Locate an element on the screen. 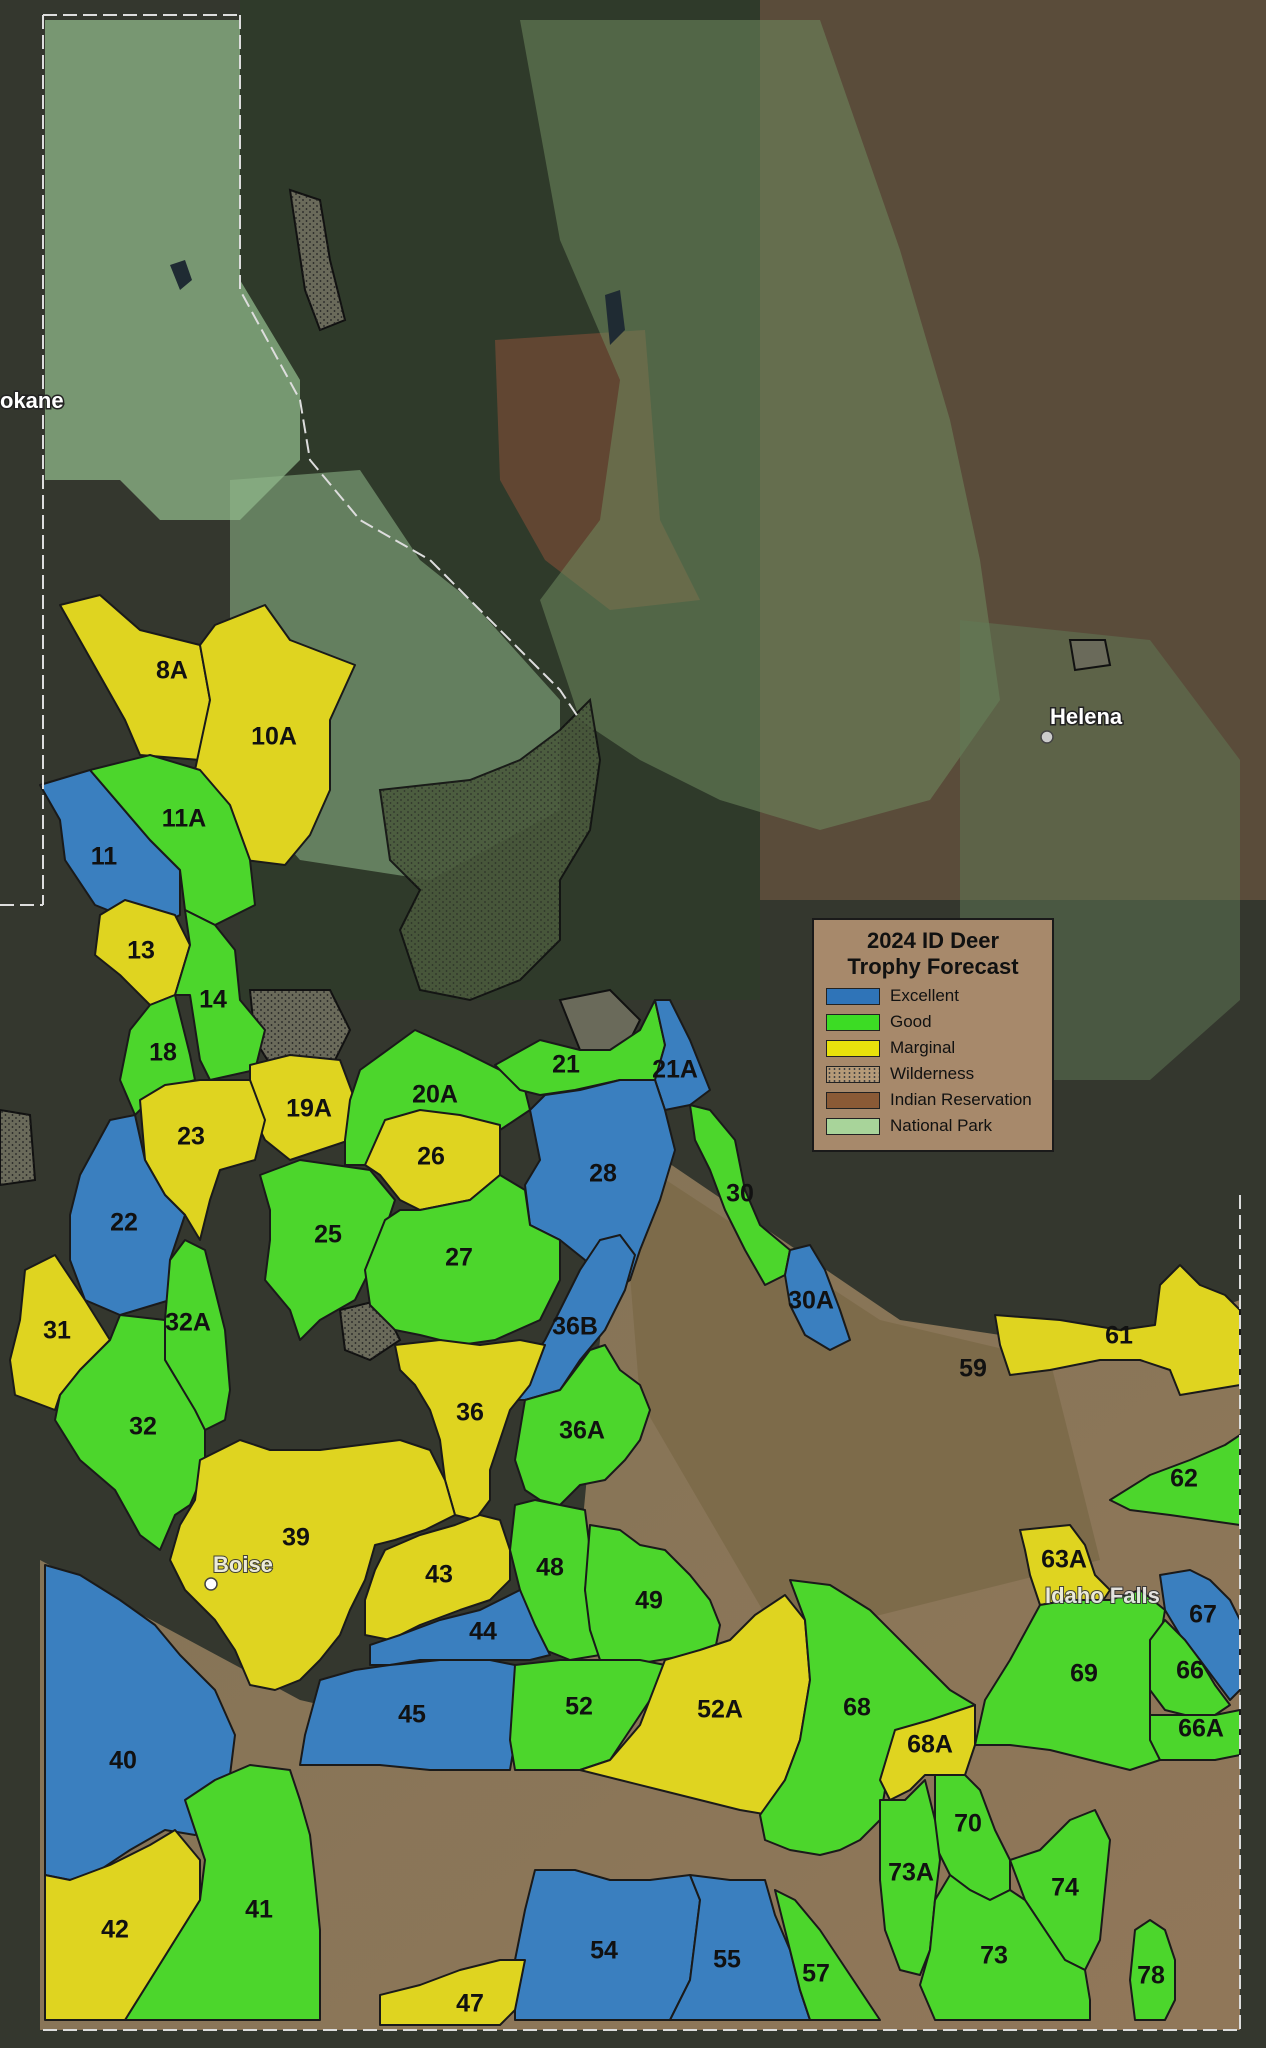 This screenshot has width=1266, height=2048. unit-label-45: 45 is located at coordinates (412, 1715).